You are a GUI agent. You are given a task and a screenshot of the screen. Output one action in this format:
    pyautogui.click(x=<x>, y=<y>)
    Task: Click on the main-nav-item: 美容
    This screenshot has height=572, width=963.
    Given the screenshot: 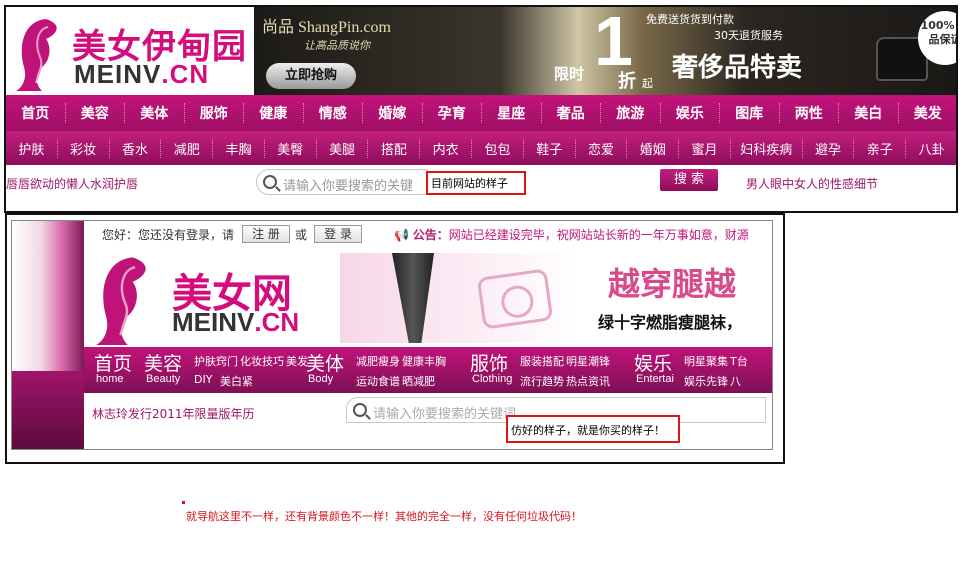 What is the action you would take?
    pyautogui.click(x=95, y=113)
    